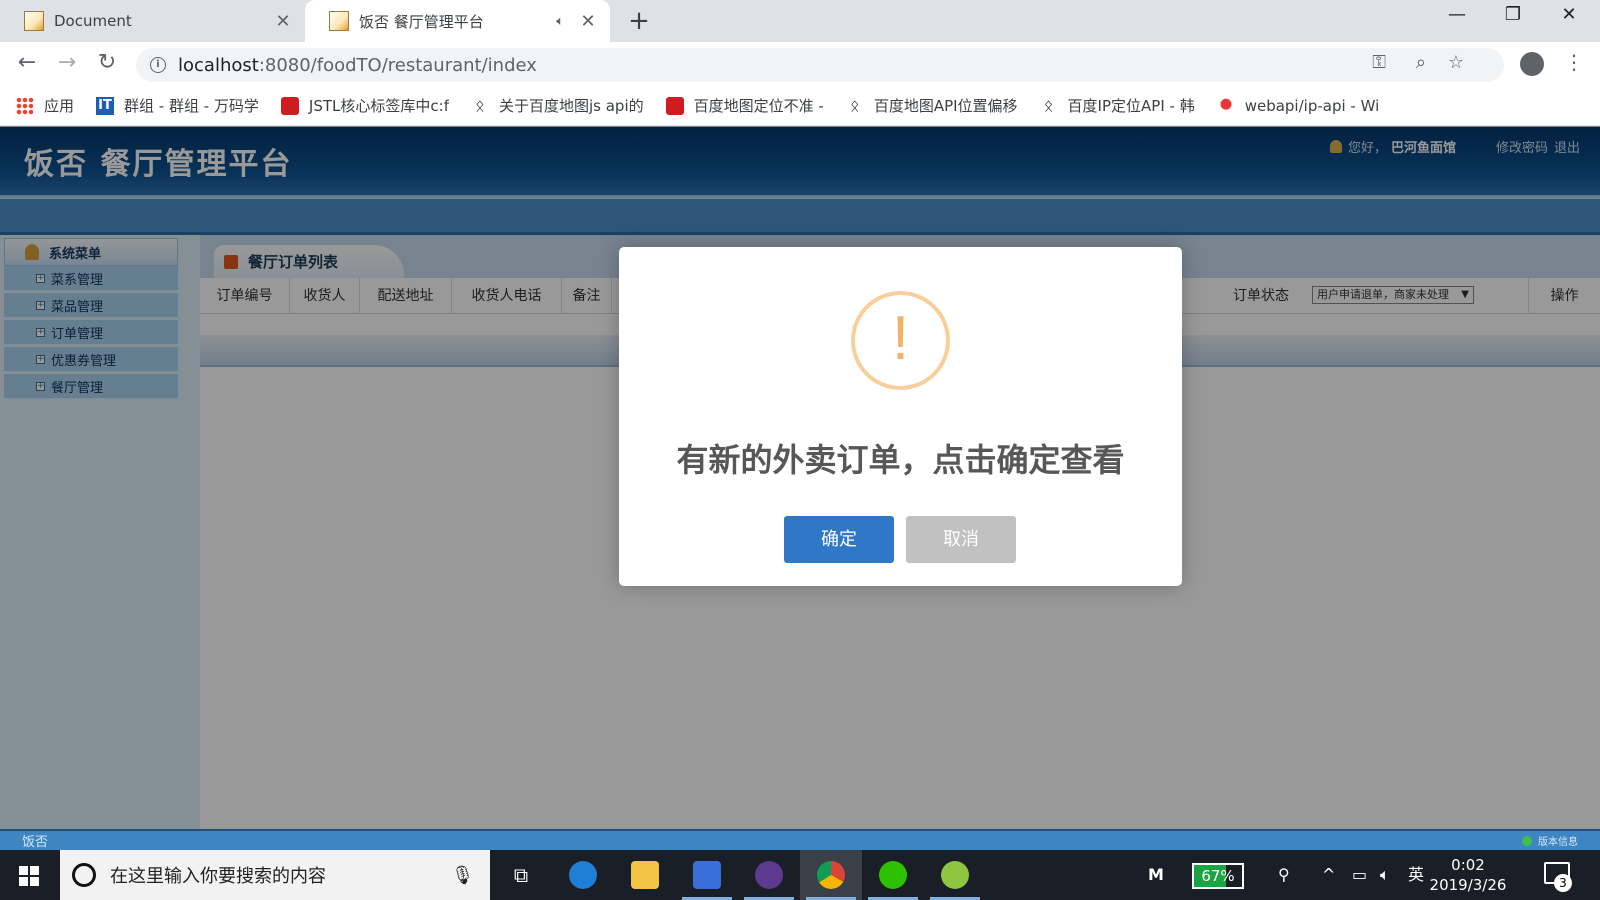 The width and height of the screenshot is (1600, 900). What do you see at coordinates (421, 21) in the screenshot?
I see `tab-title: 饭否 餐厅管理平台` at bounding box center [421, 21].